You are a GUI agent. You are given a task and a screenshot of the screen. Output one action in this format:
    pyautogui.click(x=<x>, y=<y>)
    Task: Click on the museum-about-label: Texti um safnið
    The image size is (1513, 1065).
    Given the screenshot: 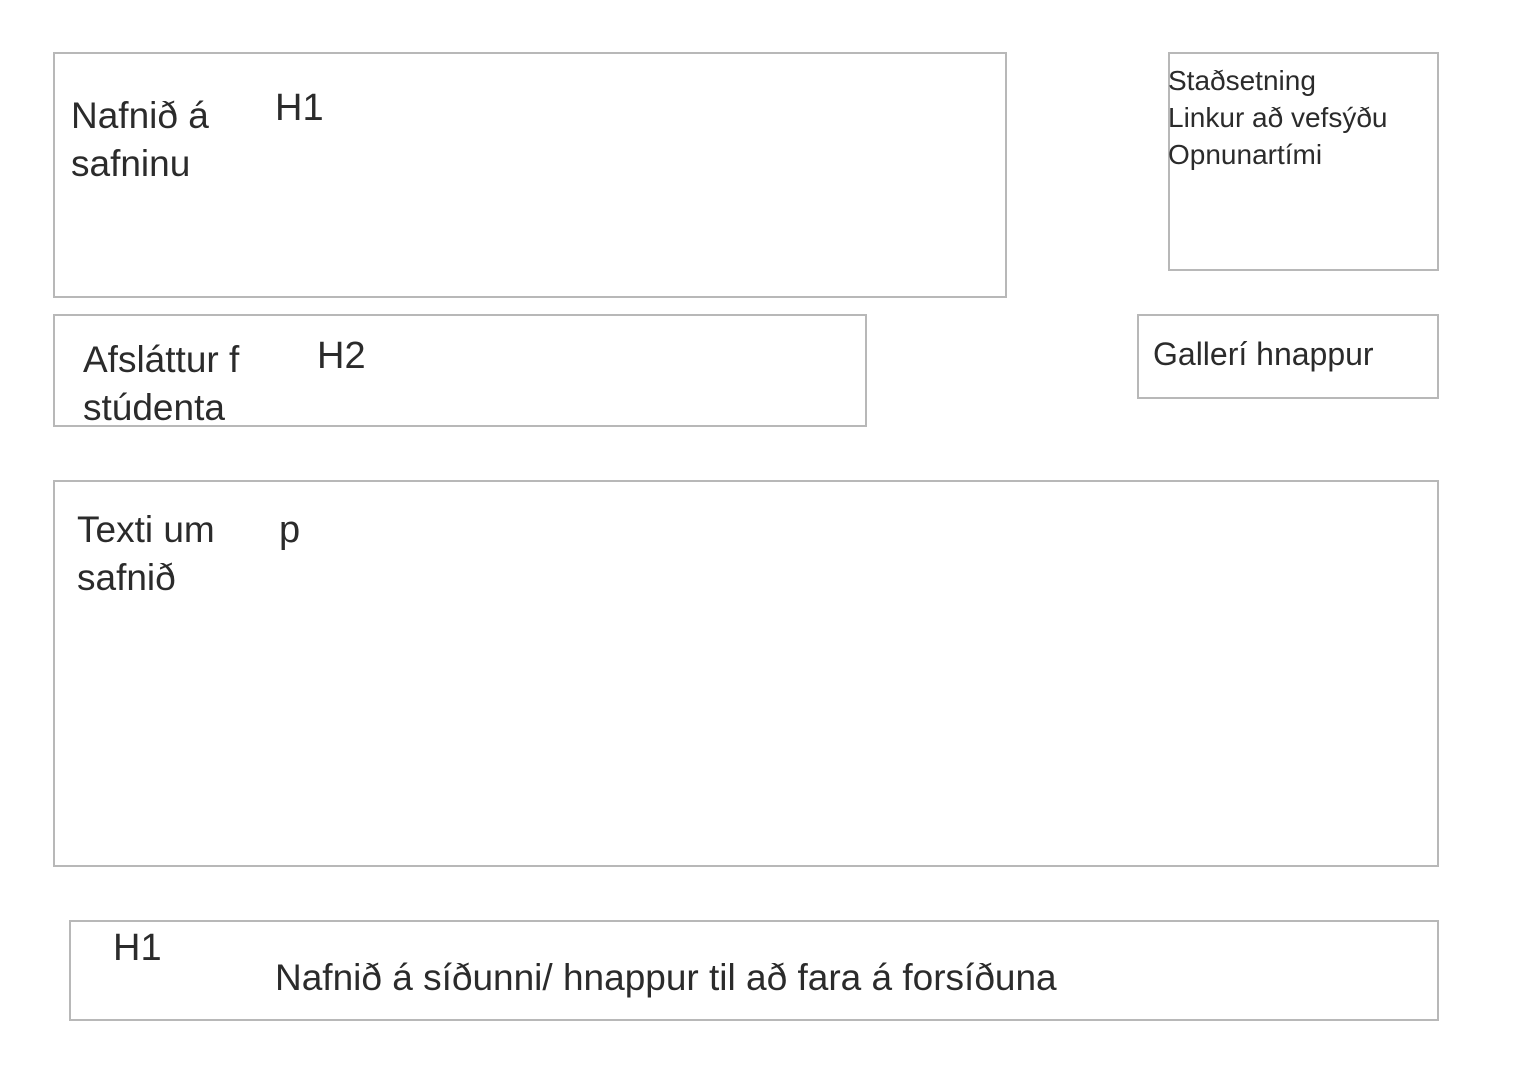 What is the action you would take?
    pyautogui.click(x=146, y=554)
    